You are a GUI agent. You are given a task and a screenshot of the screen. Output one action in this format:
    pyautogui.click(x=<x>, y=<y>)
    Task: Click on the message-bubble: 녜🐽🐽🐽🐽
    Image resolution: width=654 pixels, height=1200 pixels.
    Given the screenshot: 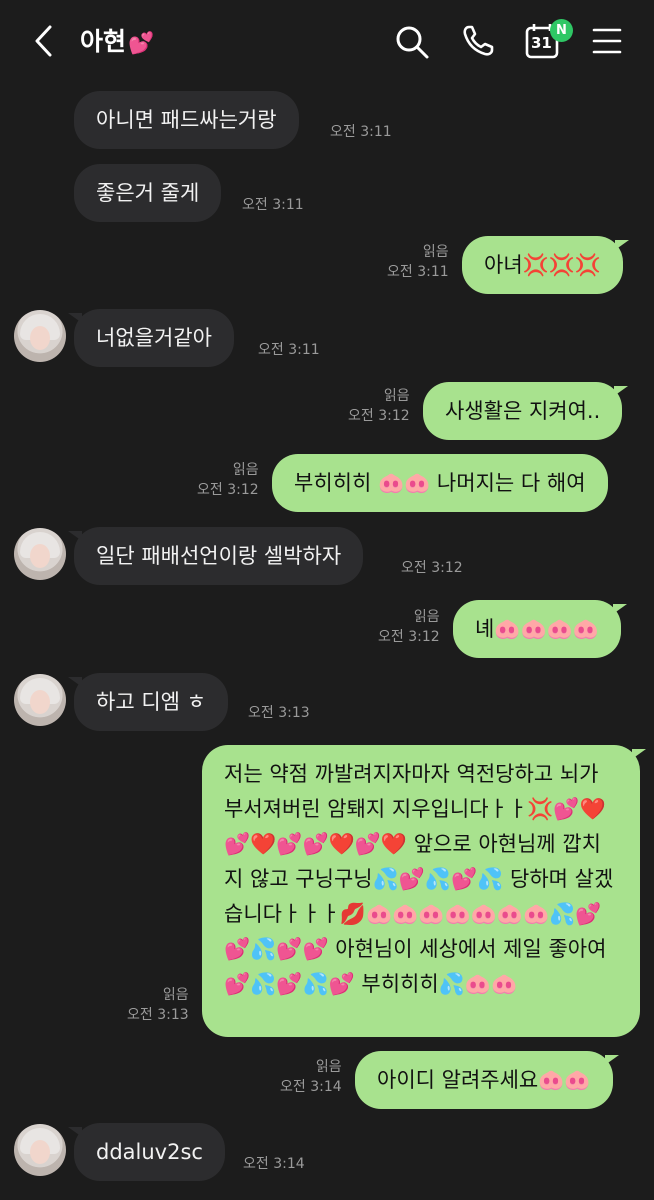 What is the action you would take?
    pyautogui.click(x=540, y=629)
    